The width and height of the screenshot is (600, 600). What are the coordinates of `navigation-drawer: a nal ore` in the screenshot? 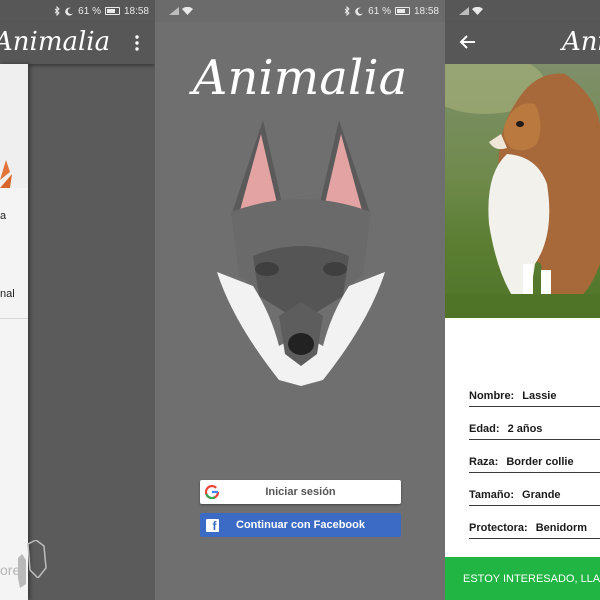 It's located at (14, 332).